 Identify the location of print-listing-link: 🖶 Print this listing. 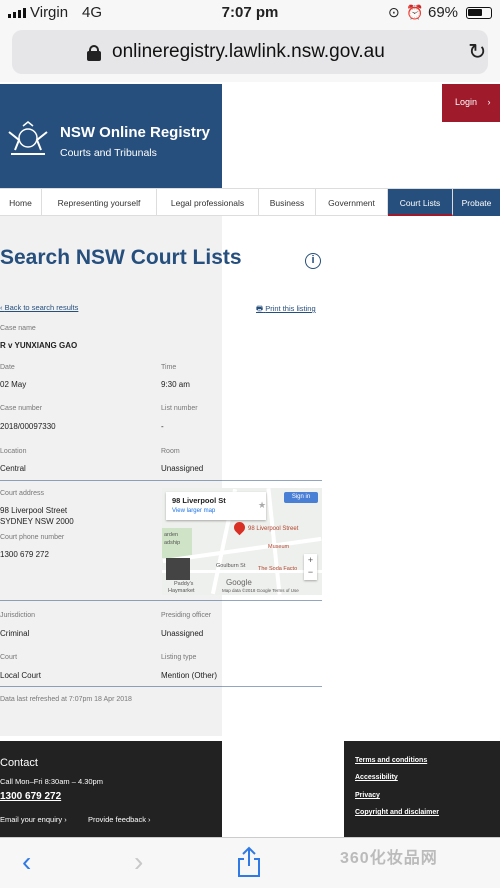
(286, 309).